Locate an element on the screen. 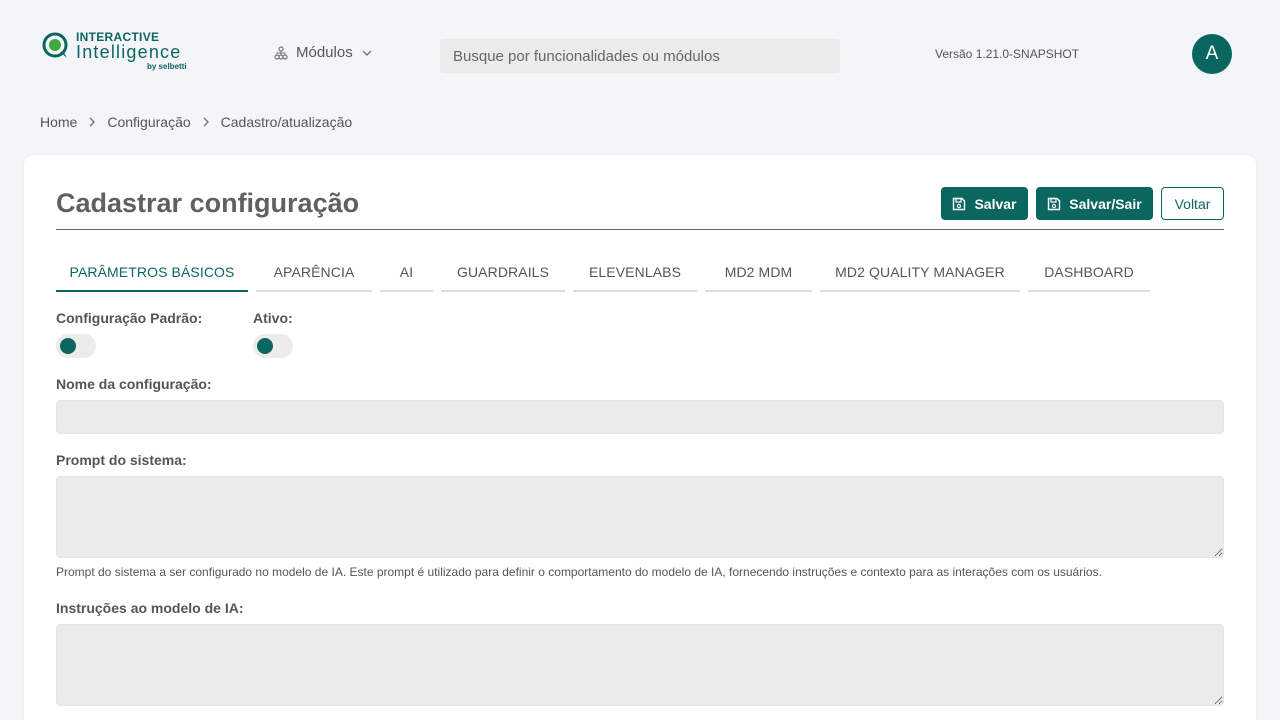  instructions-label: Instruções ao modelo de IA: is located at coordinates (150, 608).